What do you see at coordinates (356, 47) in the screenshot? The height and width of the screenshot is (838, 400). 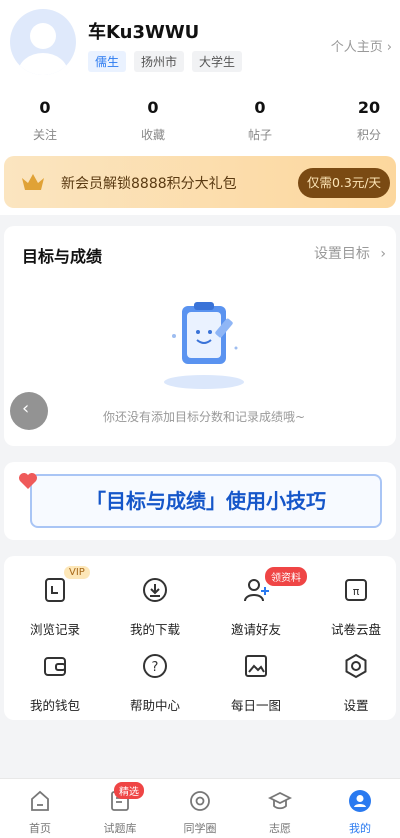 I see `personal-homepage-label: 个人主页` at bounding box center [356, 47].